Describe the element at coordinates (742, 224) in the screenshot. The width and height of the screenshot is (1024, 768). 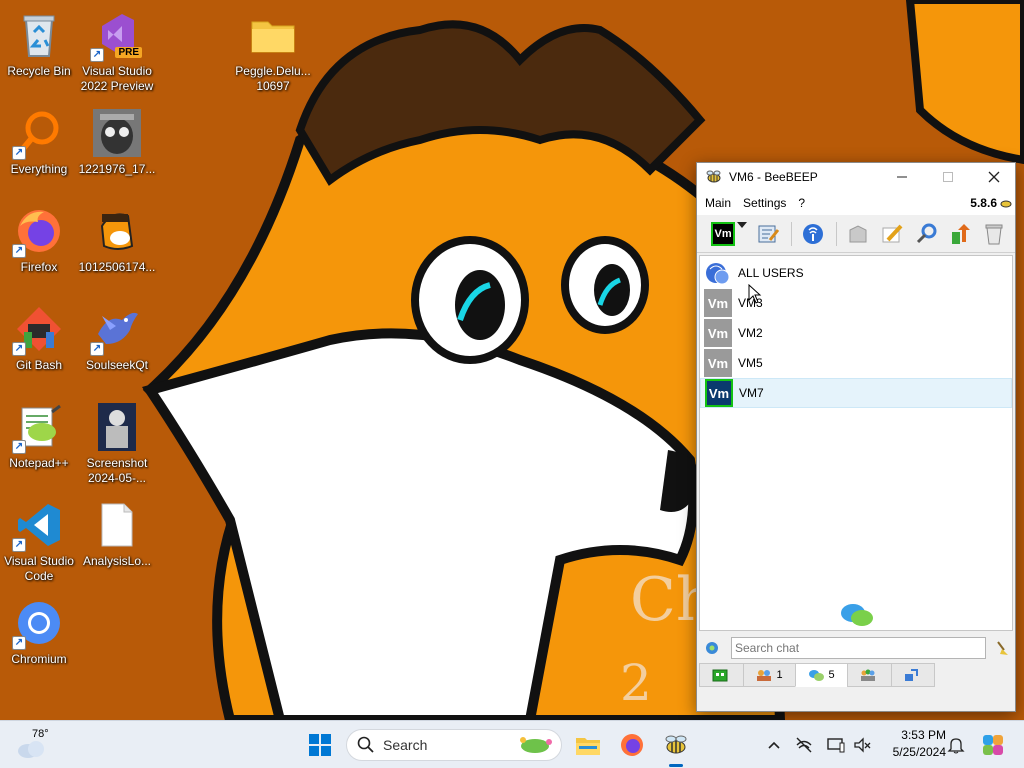
I see `chevron-down-icon` at that location.